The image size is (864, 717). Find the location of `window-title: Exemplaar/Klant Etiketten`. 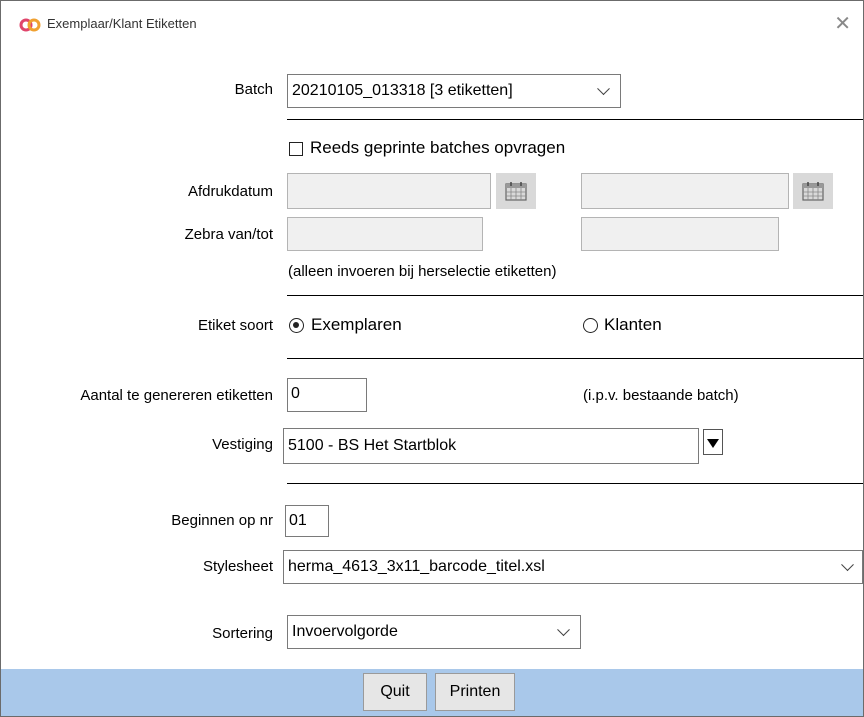

window-title: Exemplaar/Klant Etiketten is located at coordinates (122, 23).